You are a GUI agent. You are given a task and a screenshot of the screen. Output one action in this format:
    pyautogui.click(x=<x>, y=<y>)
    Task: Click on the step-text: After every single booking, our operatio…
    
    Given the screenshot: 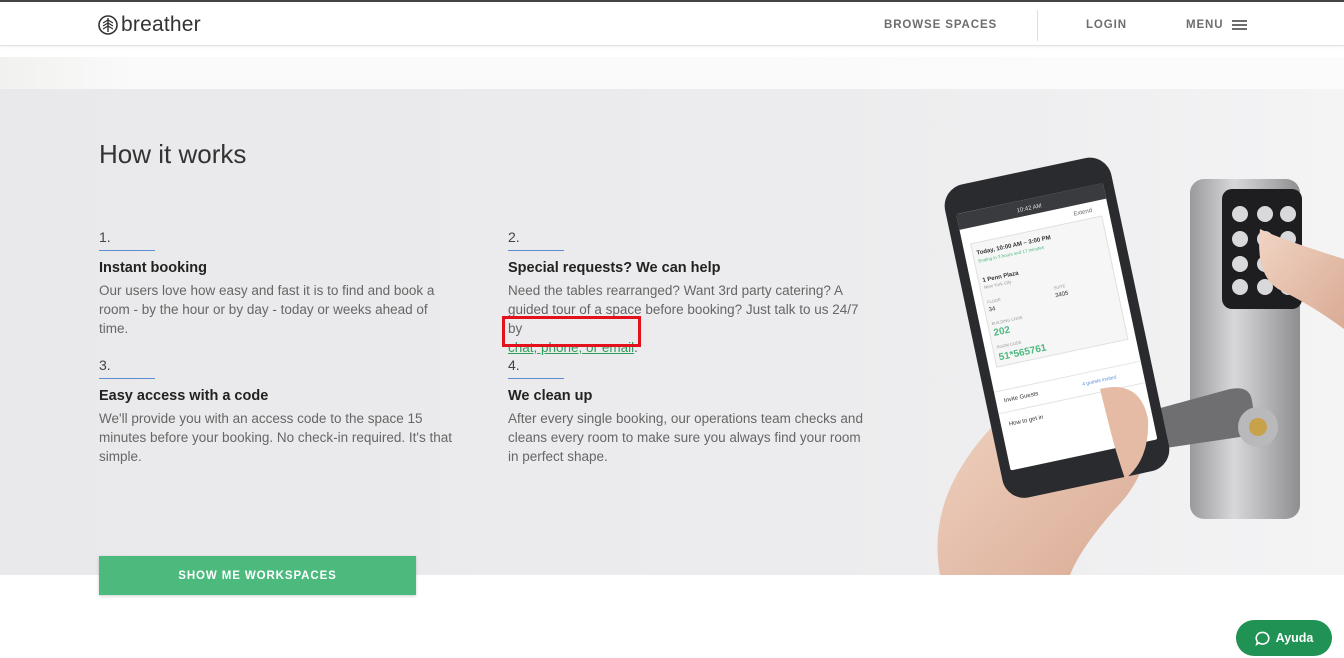 What is the action you would take?
    pyautogui.click(x=685, y=437)
    